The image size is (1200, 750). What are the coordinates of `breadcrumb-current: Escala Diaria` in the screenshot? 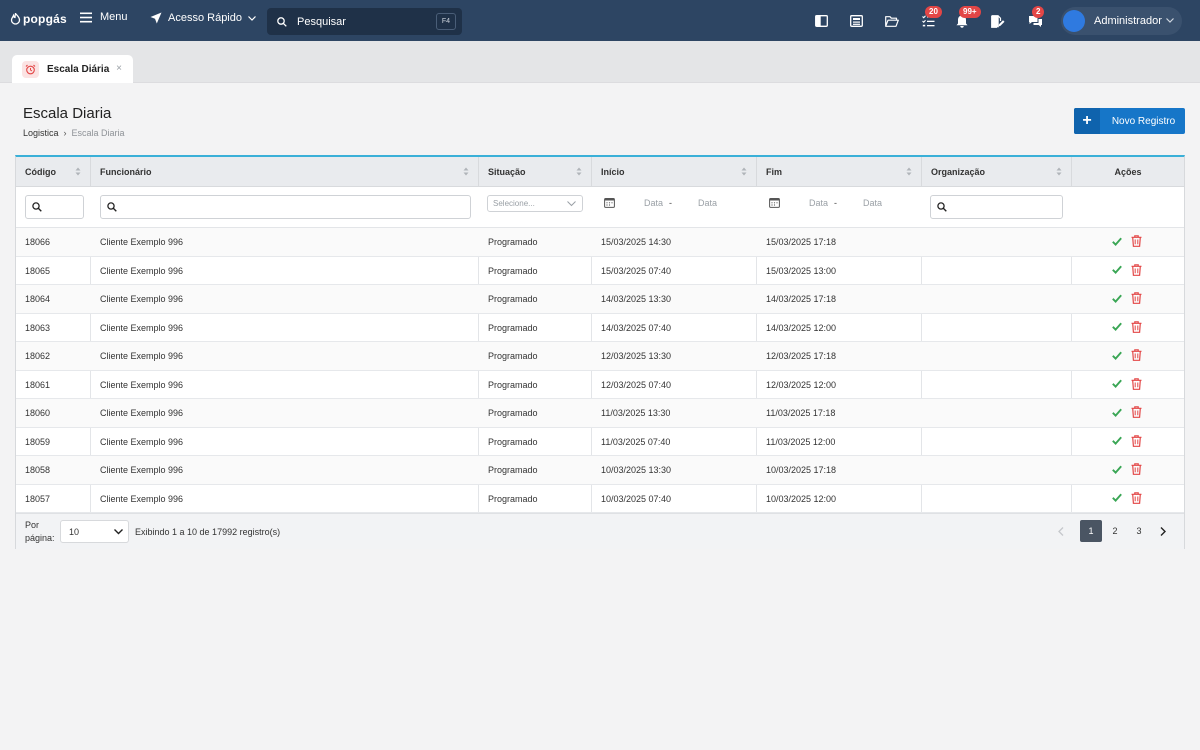 It's located at (98, 133).